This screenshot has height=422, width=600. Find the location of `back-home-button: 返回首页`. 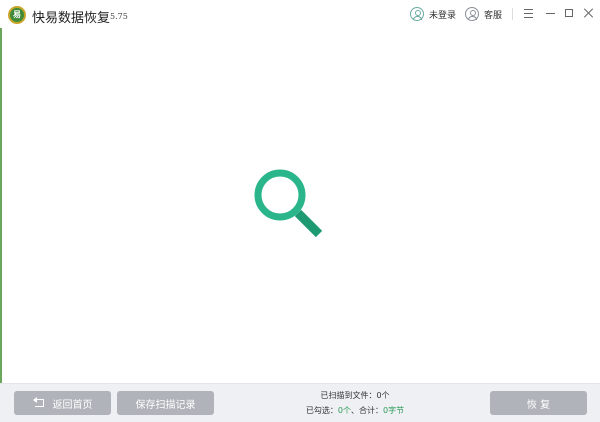

back-home-button: 返回首页 is located at coordinates (62, 403).